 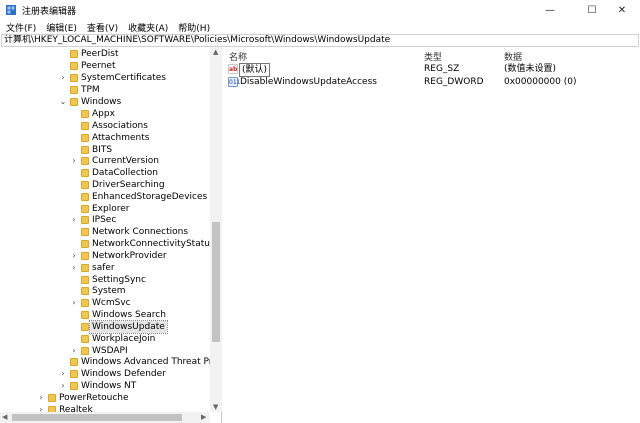 I want to click on tree-item-label: WorkplaceJoin, so click(x=124, y=339).